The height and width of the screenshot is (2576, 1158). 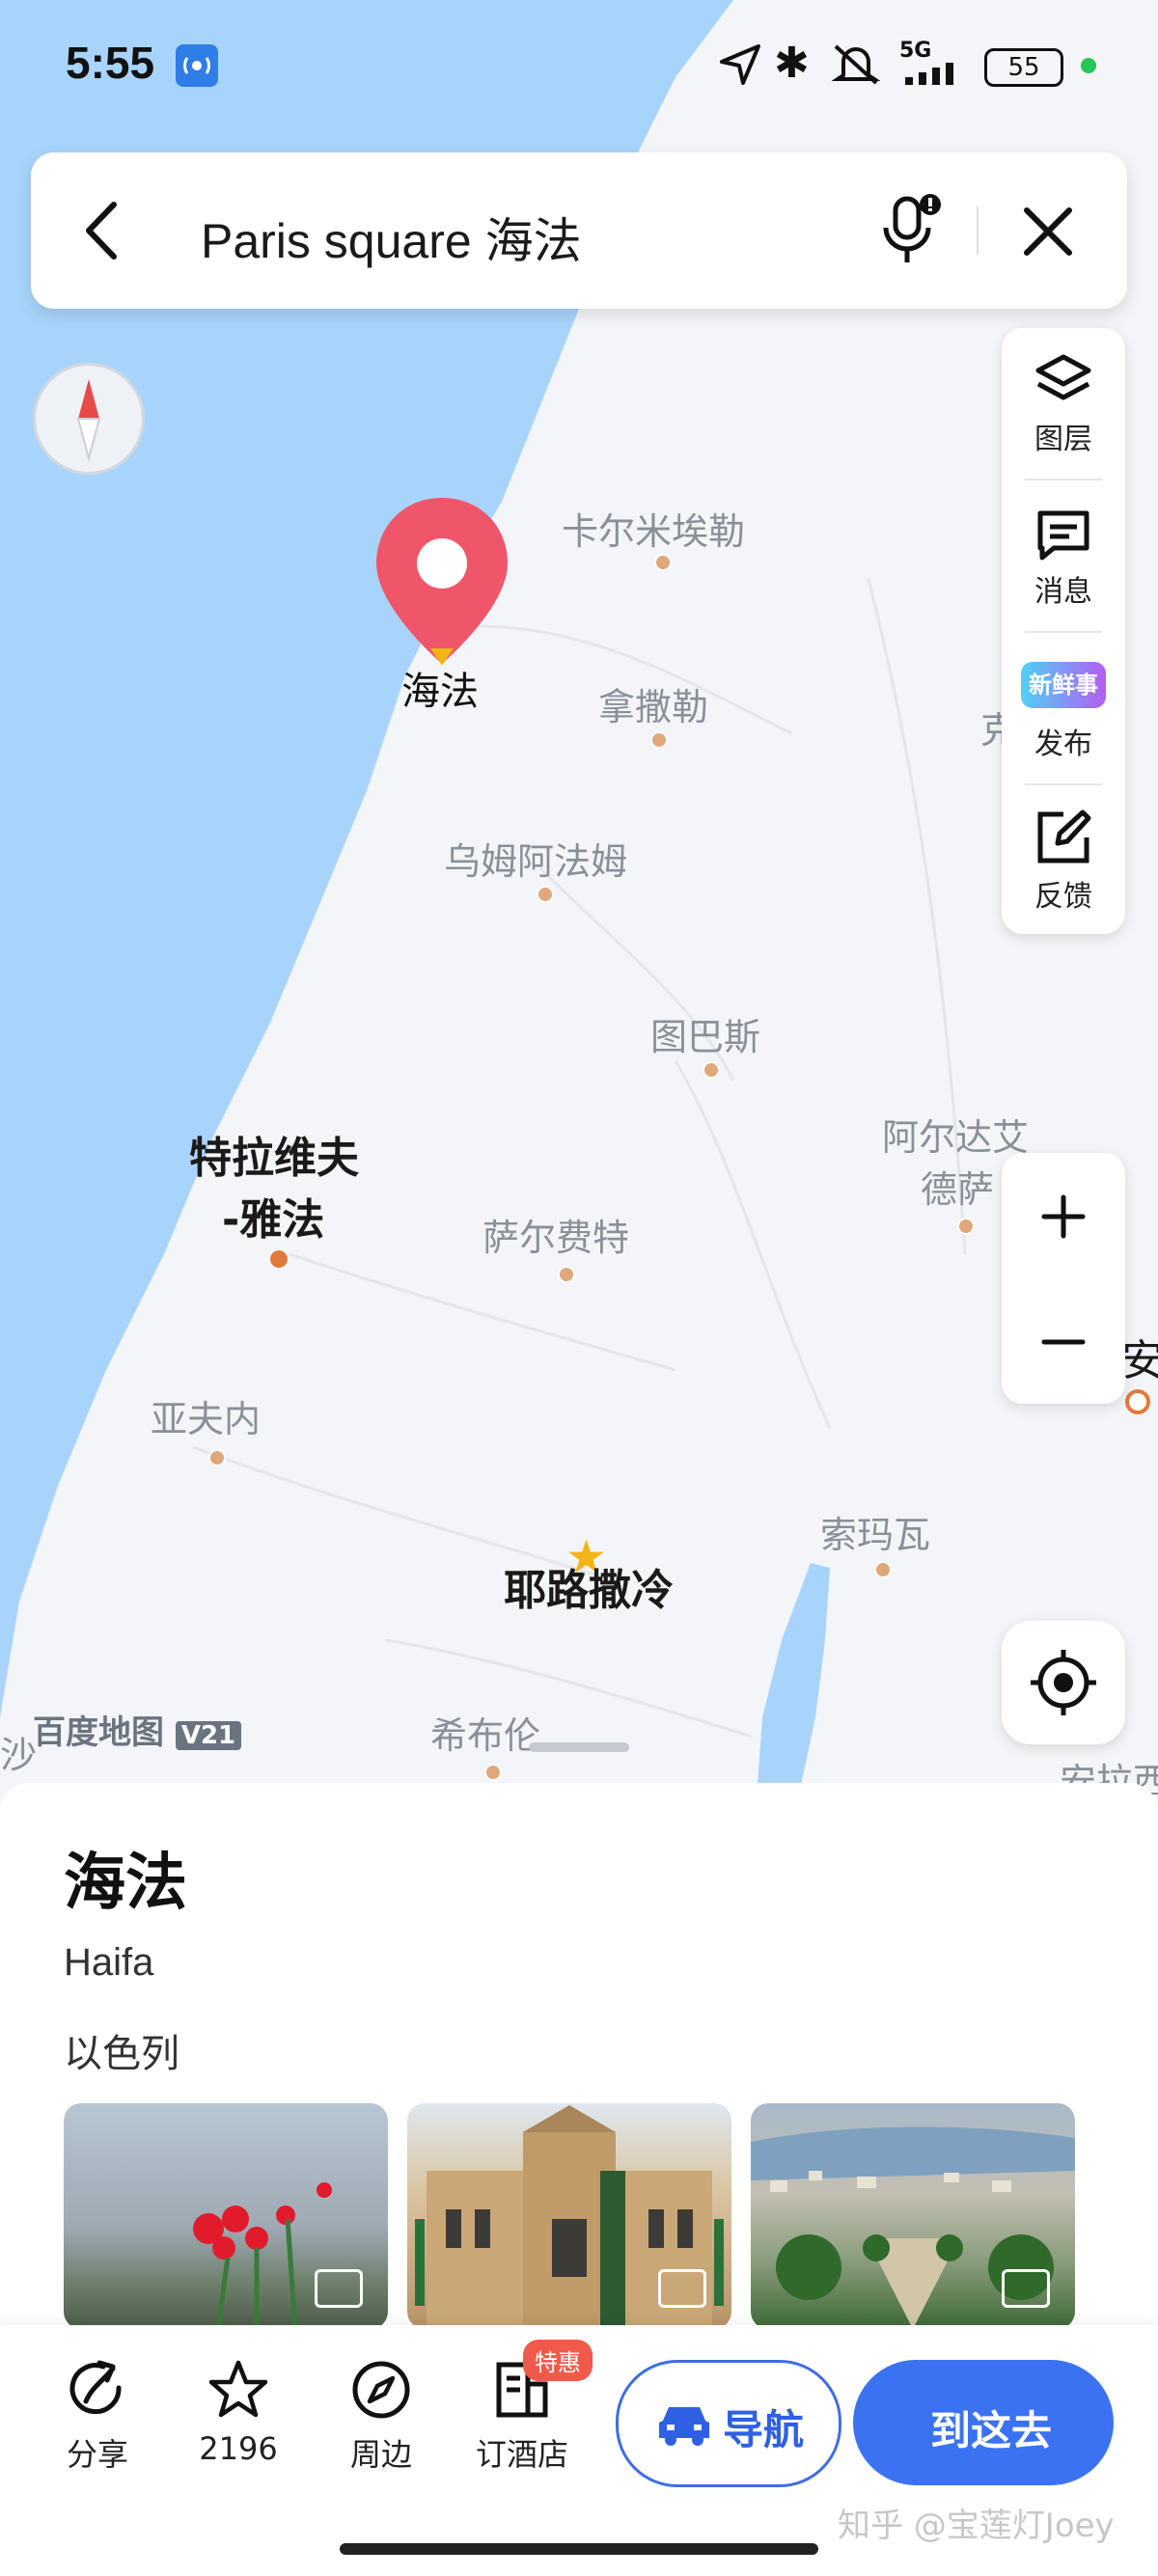 What do you see at coordinates (121, 2054) in the screenshot?
I see `place-country: 以色列` at bounding box center [121, 2054].